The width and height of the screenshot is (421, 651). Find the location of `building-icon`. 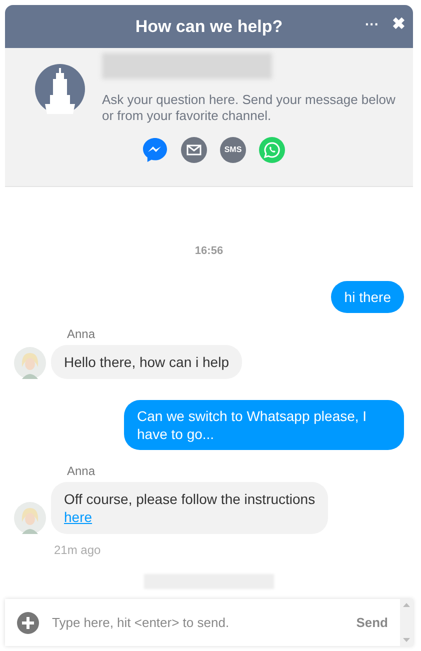

building-icon is located at coordinates (60, 89).